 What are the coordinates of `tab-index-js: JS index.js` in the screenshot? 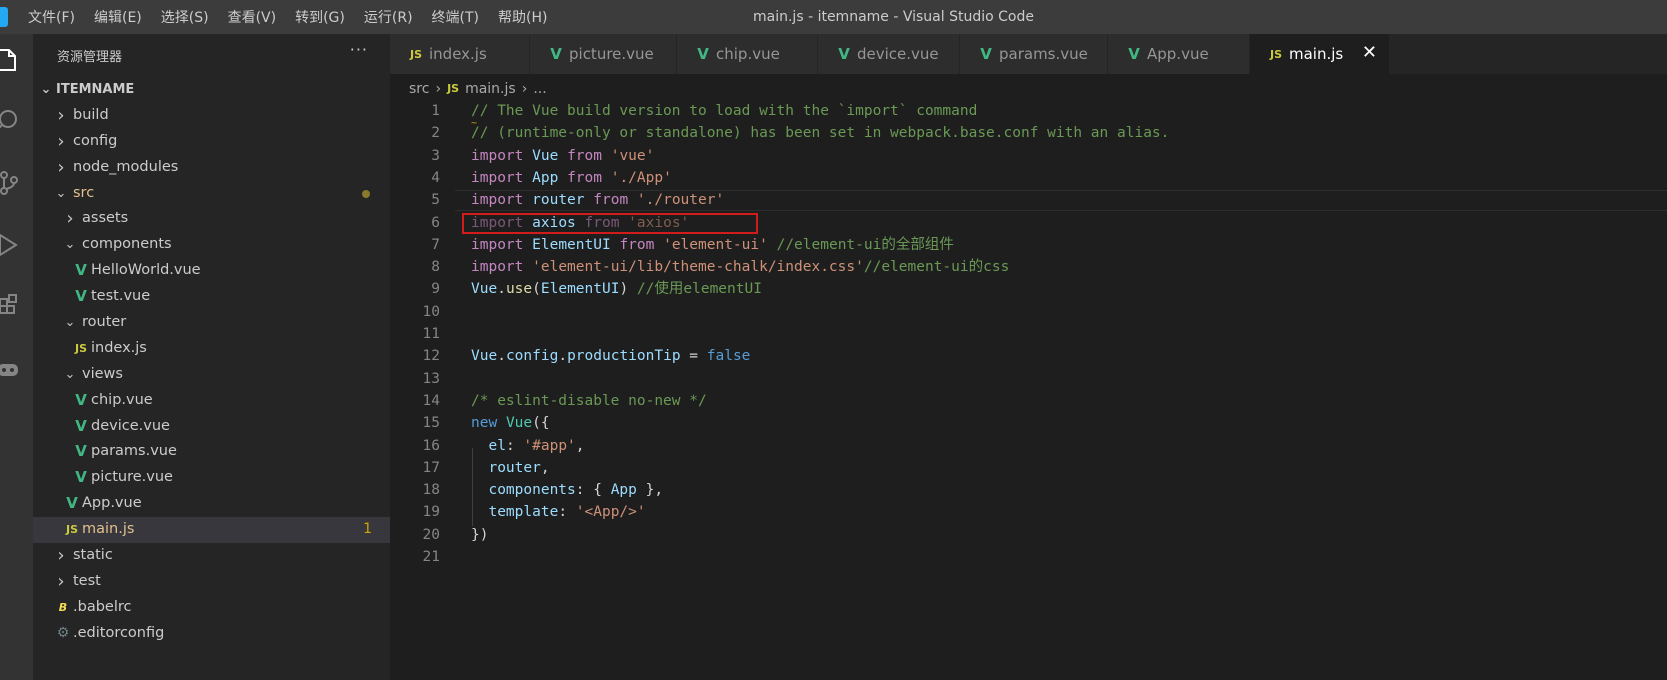 It's located at (460, 54).